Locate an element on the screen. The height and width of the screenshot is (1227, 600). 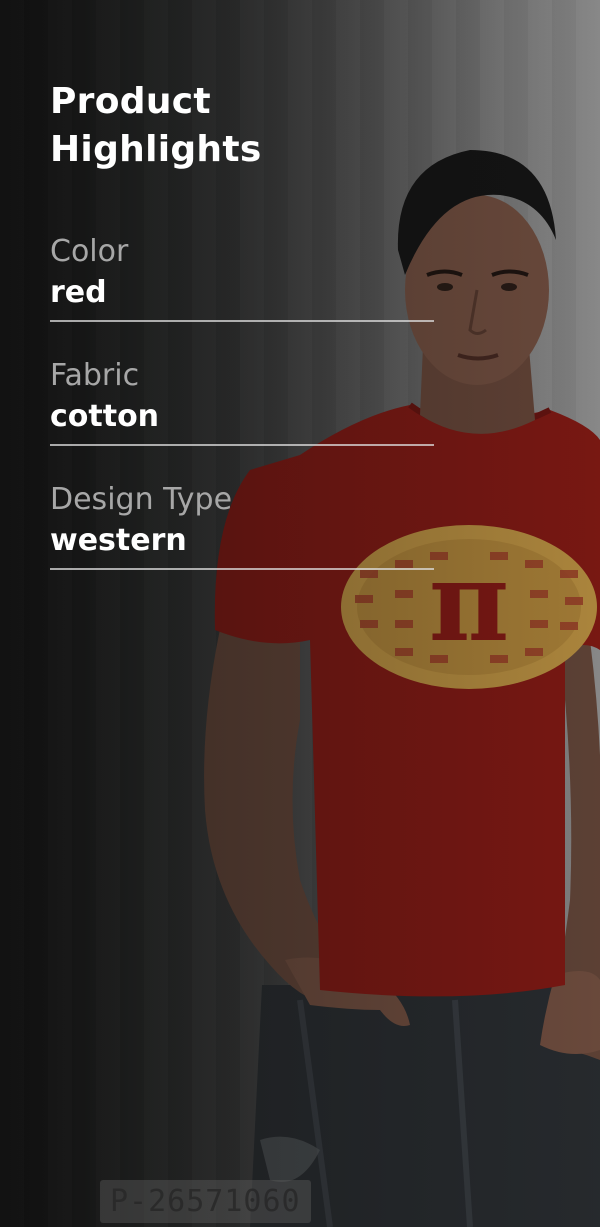
attribute-design-type: Design Type western is located at coordinates (242, 526).